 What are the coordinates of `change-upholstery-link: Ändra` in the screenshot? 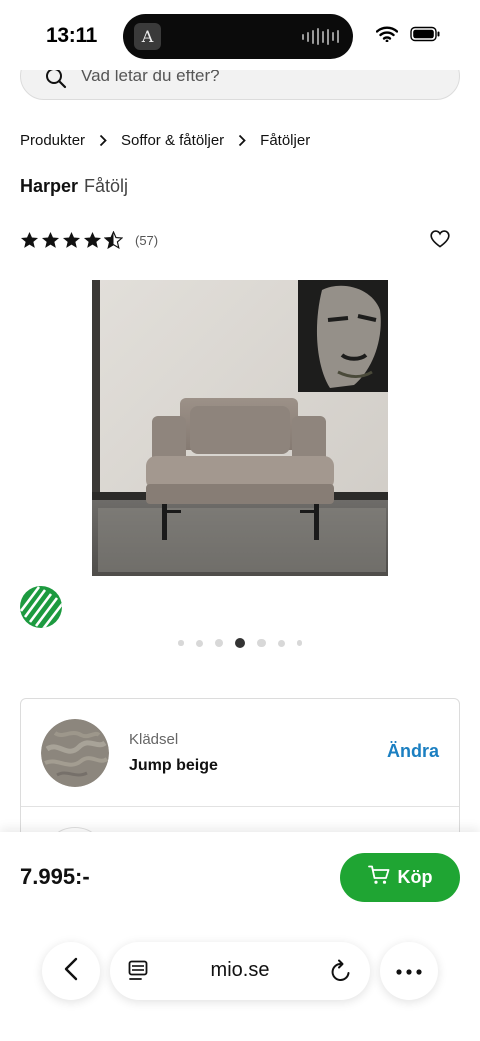 It's located at (413, 751).